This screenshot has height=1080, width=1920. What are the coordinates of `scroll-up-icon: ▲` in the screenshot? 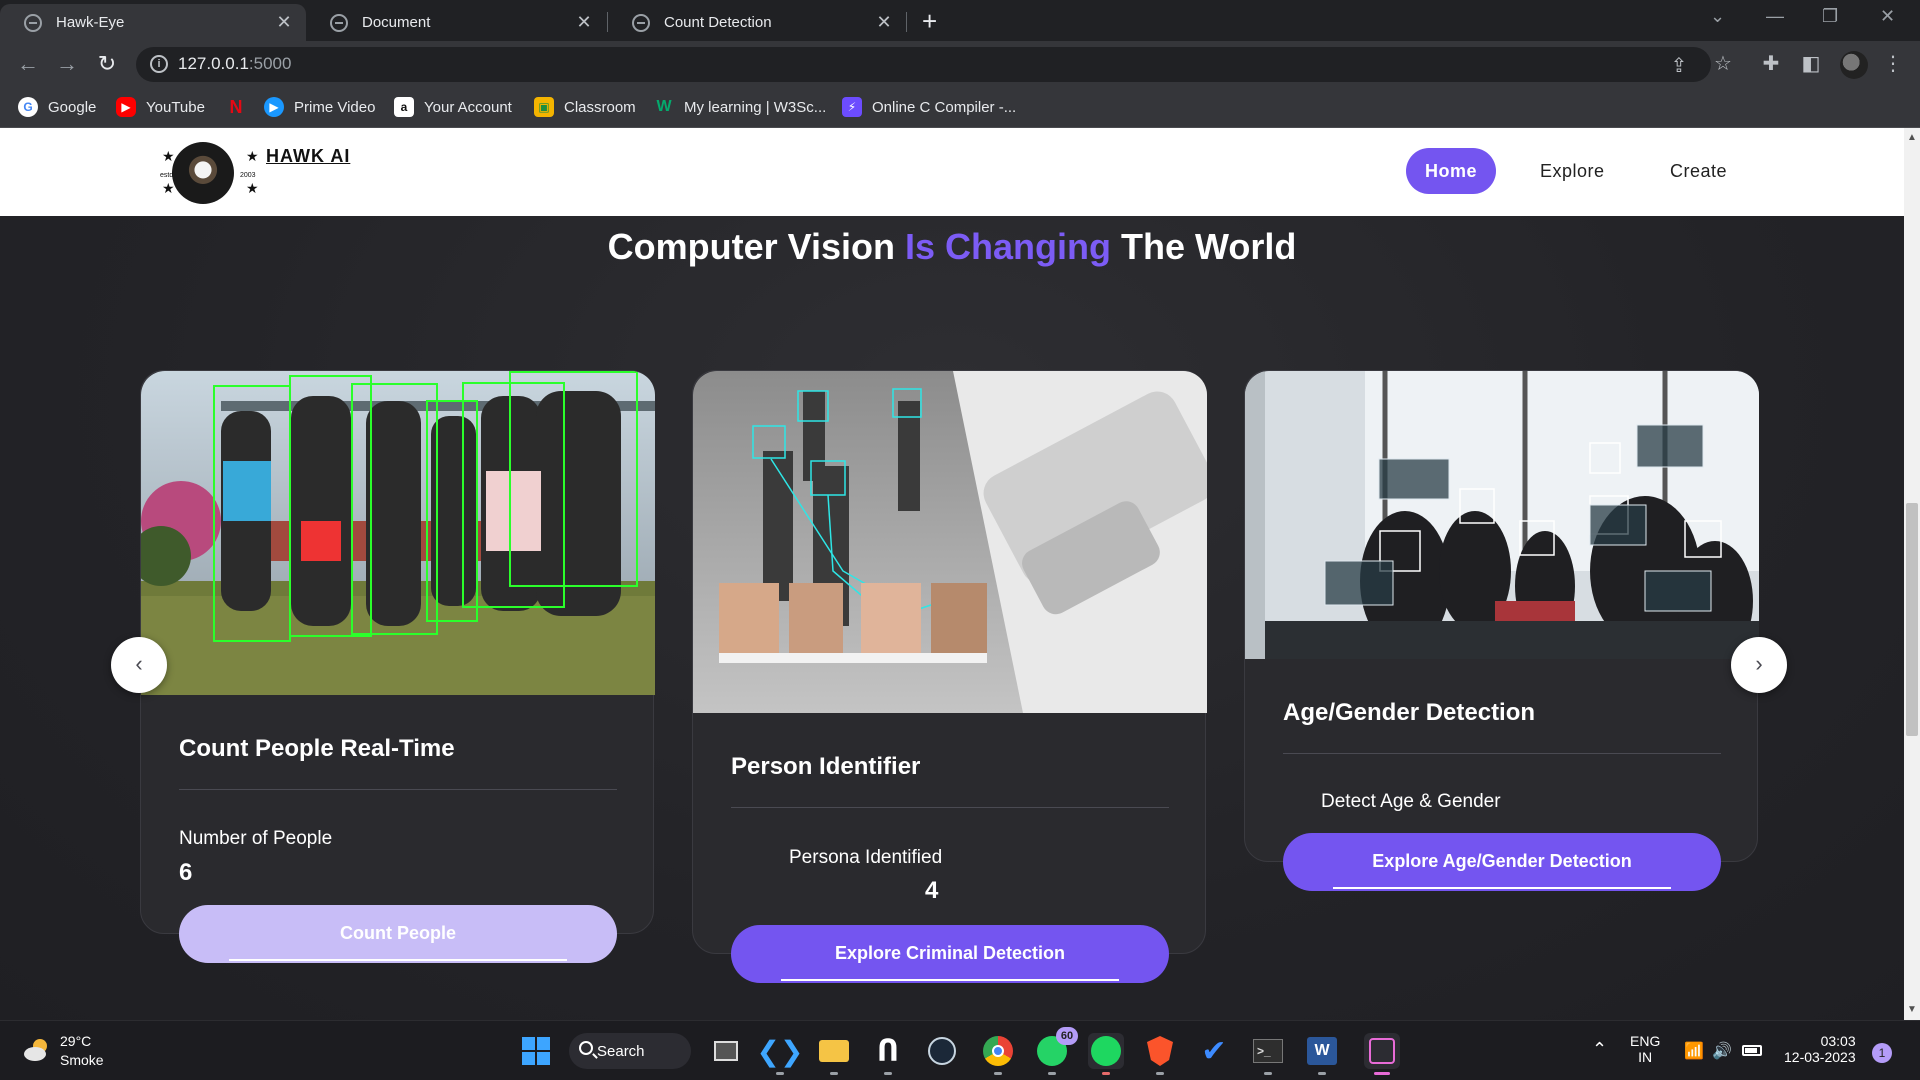 It's located at (1912, 137).